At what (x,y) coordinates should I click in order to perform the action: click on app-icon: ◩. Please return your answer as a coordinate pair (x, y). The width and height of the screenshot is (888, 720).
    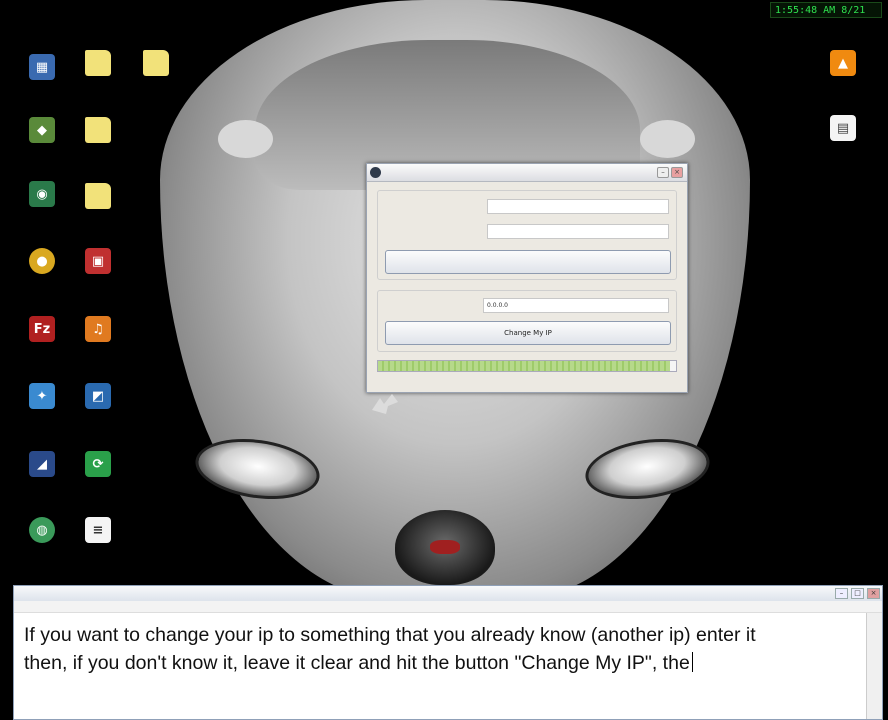
    Looking at the image, I should click on (98, 396).